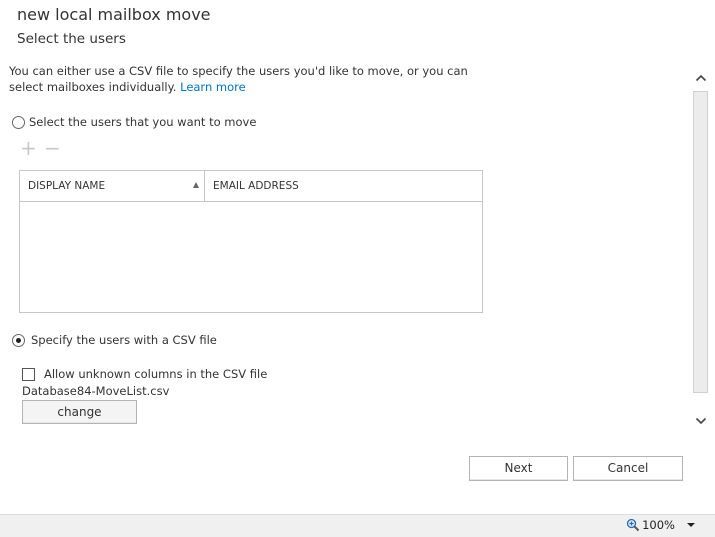 The height and width of the screenshot is (537, 715). I want to click on zoom-control: 100%, so click(660, 525).